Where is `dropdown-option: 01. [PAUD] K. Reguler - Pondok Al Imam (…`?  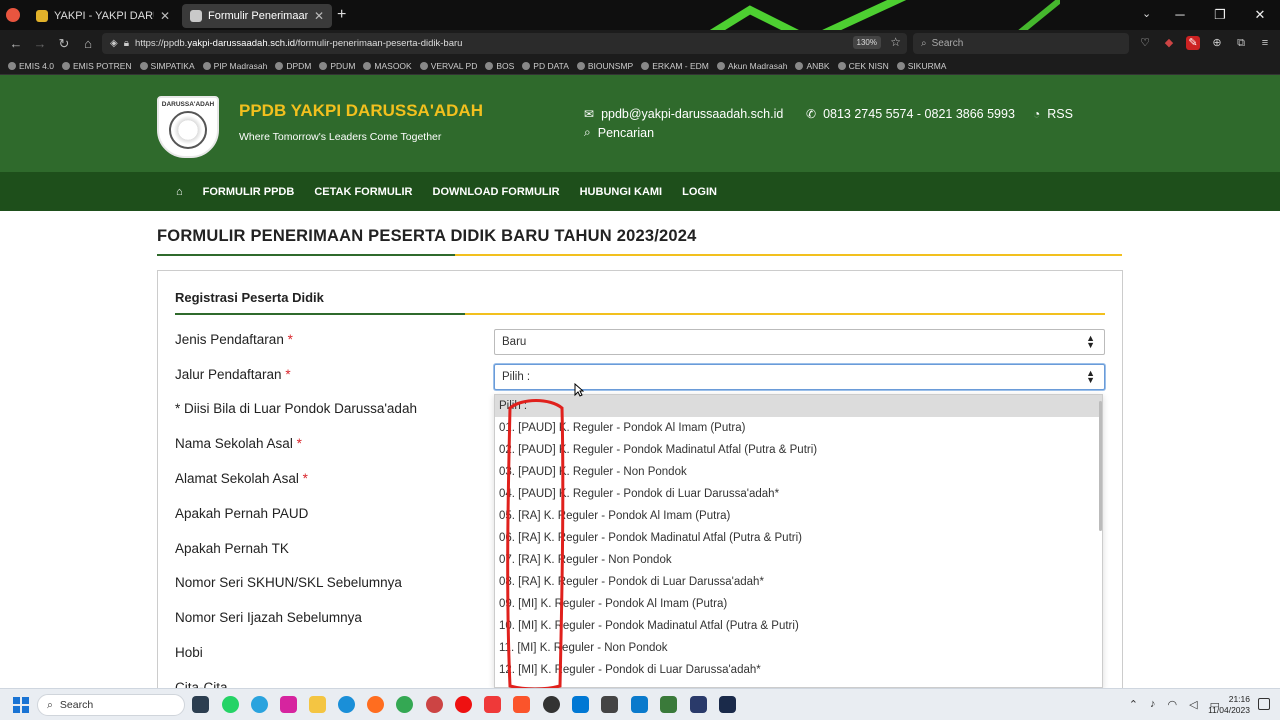
dropdown-option: 01. [PAUD] K. Reguler - Pondok Al Imam (… is located at coordinates (798, 428).